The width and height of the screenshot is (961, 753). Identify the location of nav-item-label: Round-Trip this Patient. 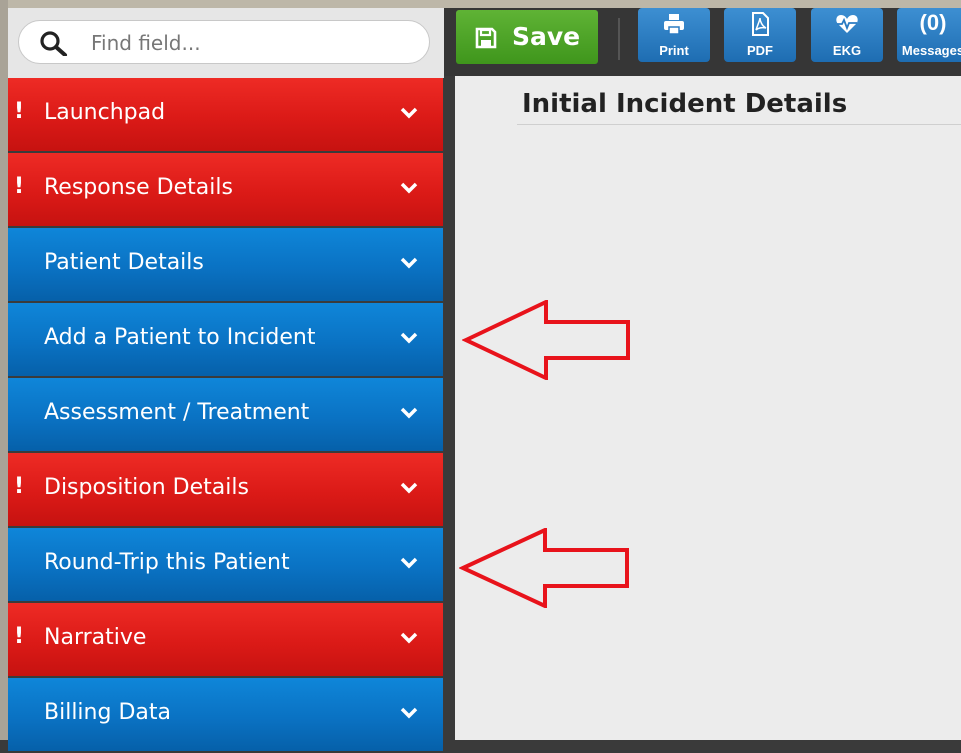
(167, 562).